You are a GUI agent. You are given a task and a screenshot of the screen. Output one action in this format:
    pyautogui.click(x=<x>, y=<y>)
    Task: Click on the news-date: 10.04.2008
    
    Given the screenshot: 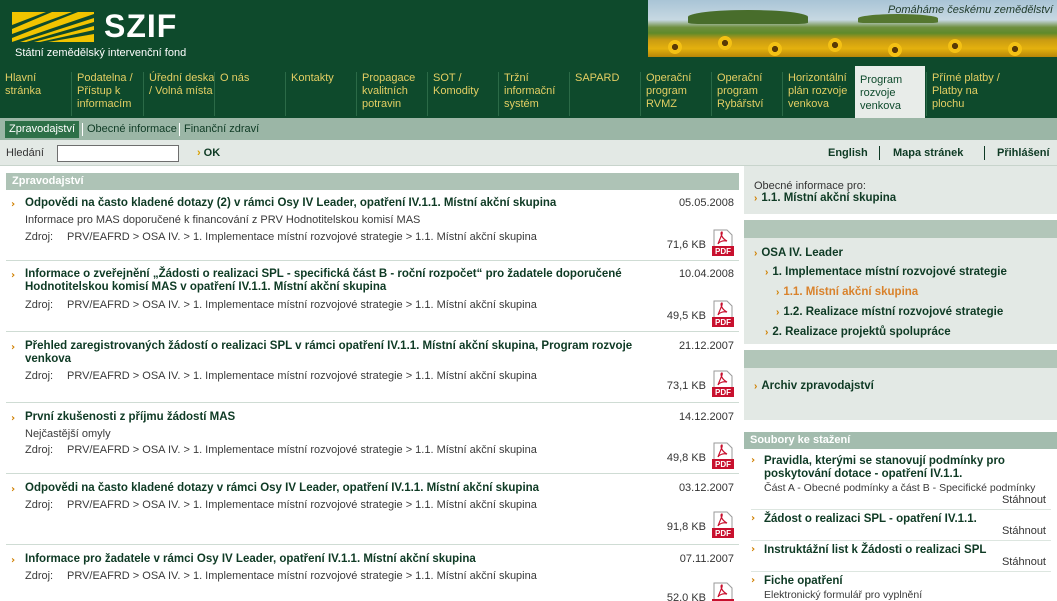 What is the action you would take?
    pyautogui.click(x=706, y=274)
    